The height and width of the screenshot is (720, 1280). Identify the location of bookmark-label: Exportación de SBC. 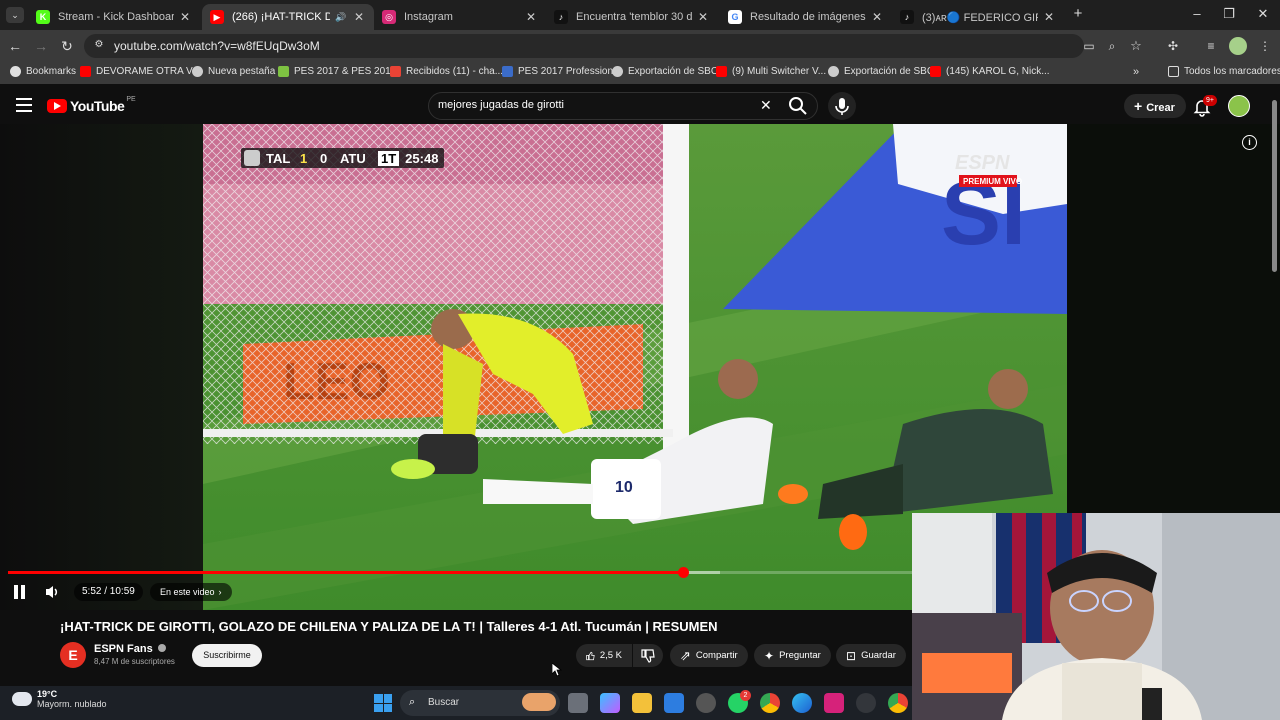
(889, 71).